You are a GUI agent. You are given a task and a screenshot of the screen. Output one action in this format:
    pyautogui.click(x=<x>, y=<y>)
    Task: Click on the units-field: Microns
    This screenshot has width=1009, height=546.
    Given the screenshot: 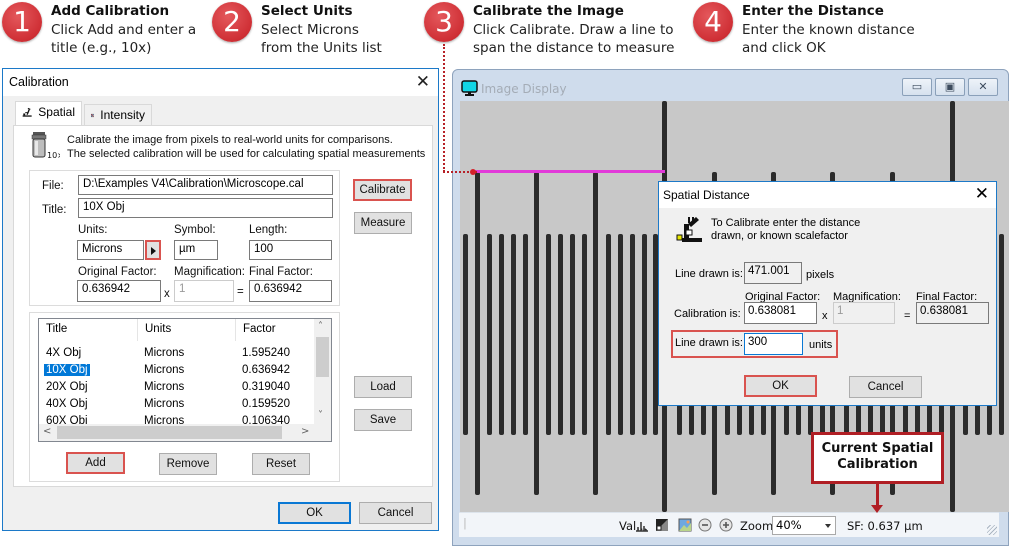 What is the action you would take?
    pyautogui.click(x=110, y=250)
    